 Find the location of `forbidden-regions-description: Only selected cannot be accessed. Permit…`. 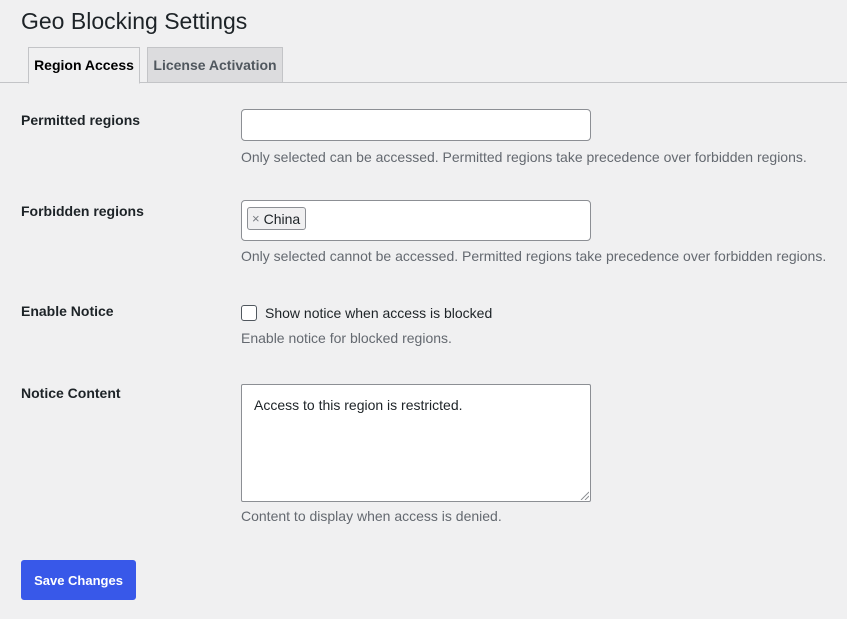

forbidden-regions-description: Only selected cannot be accessed. Permit… is located at coordinates (534, 256).